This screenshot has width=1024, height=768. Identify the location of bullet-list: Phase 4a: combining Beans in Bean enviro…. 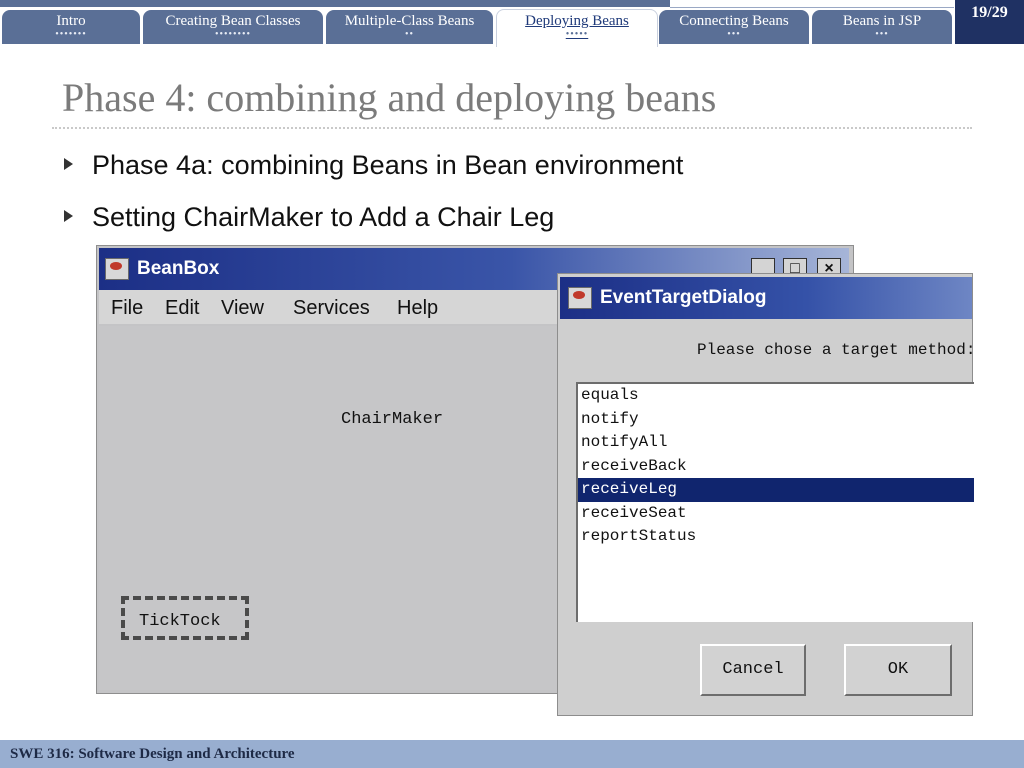
(372, 200).